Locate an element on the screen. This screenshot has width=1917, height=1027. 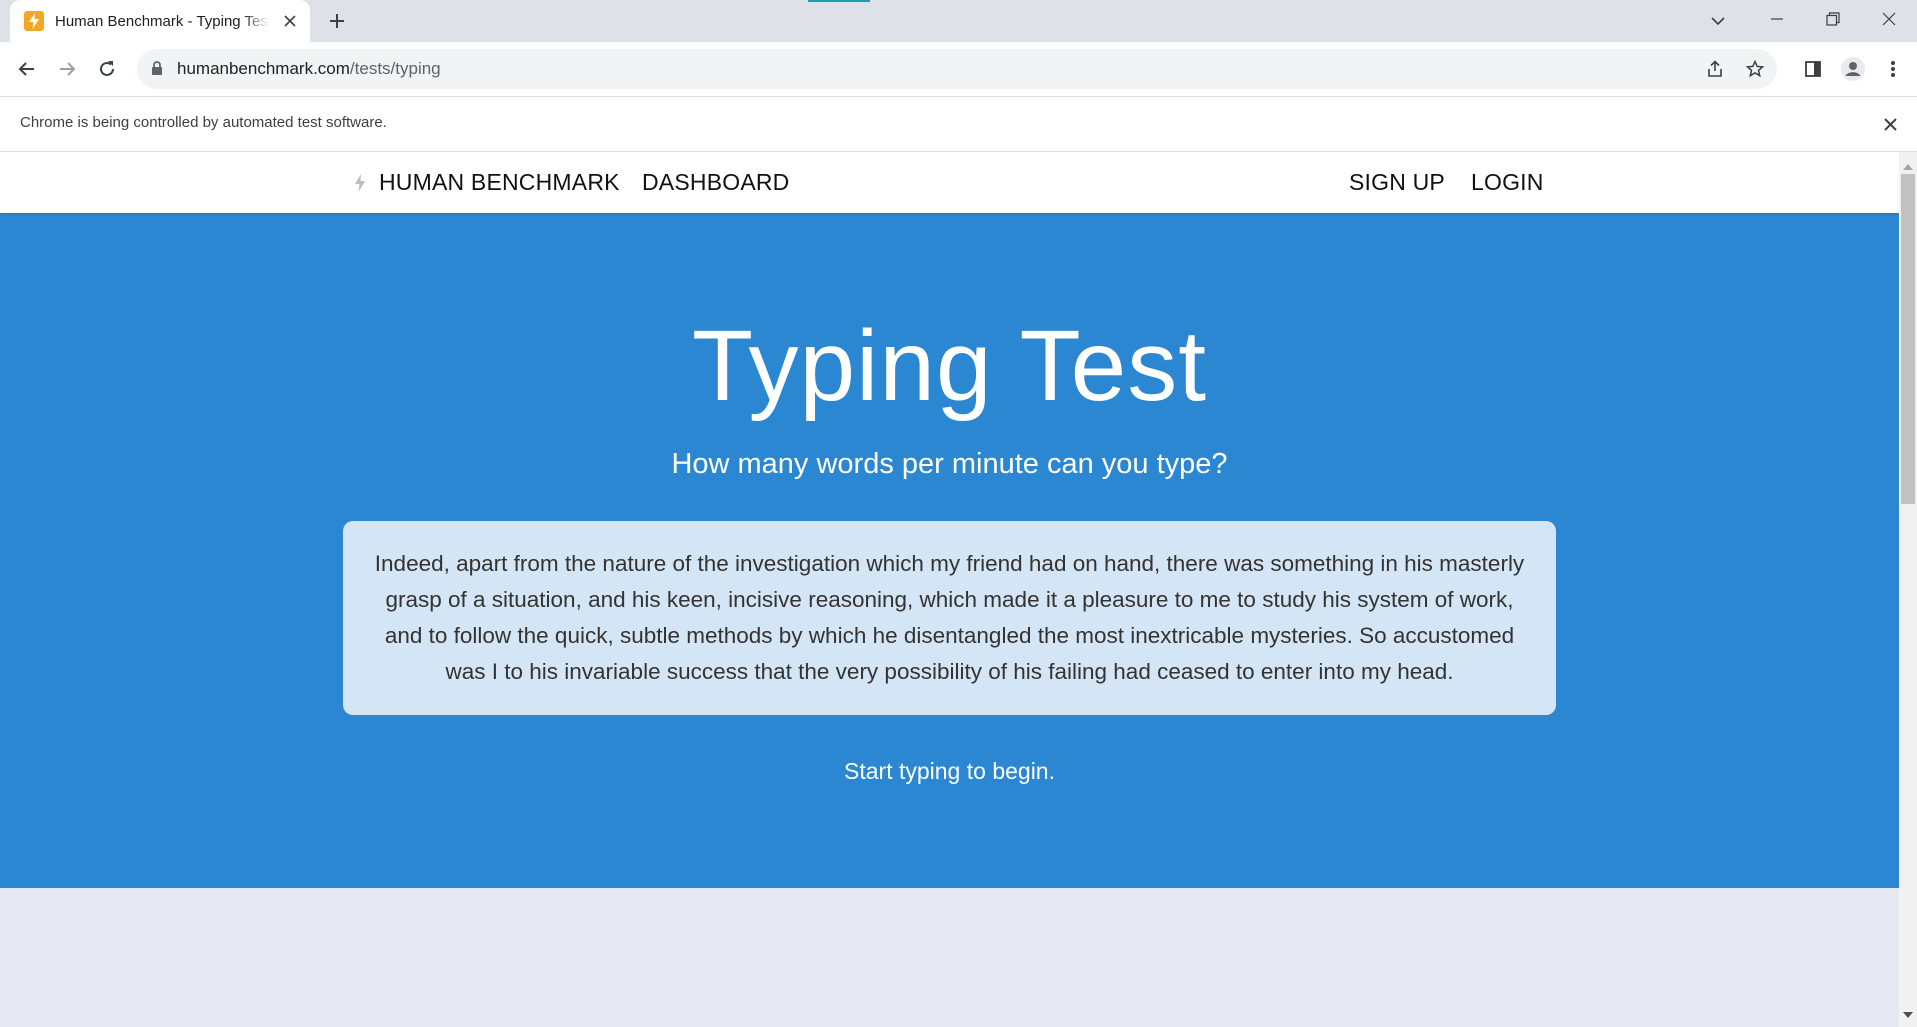
url-domain: humanbenchmark.com is located at coordinates (263, 68).